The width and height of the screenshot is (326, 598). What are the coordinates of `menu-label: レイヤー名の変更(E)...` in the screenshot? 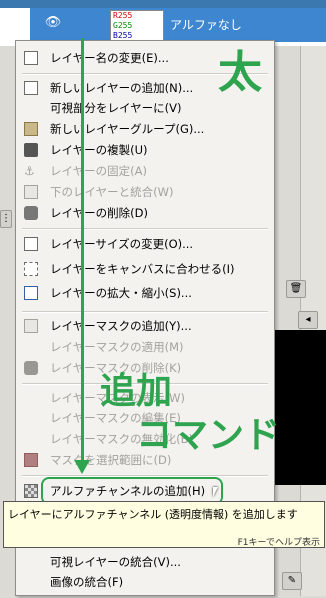 It's located at (109, 58).